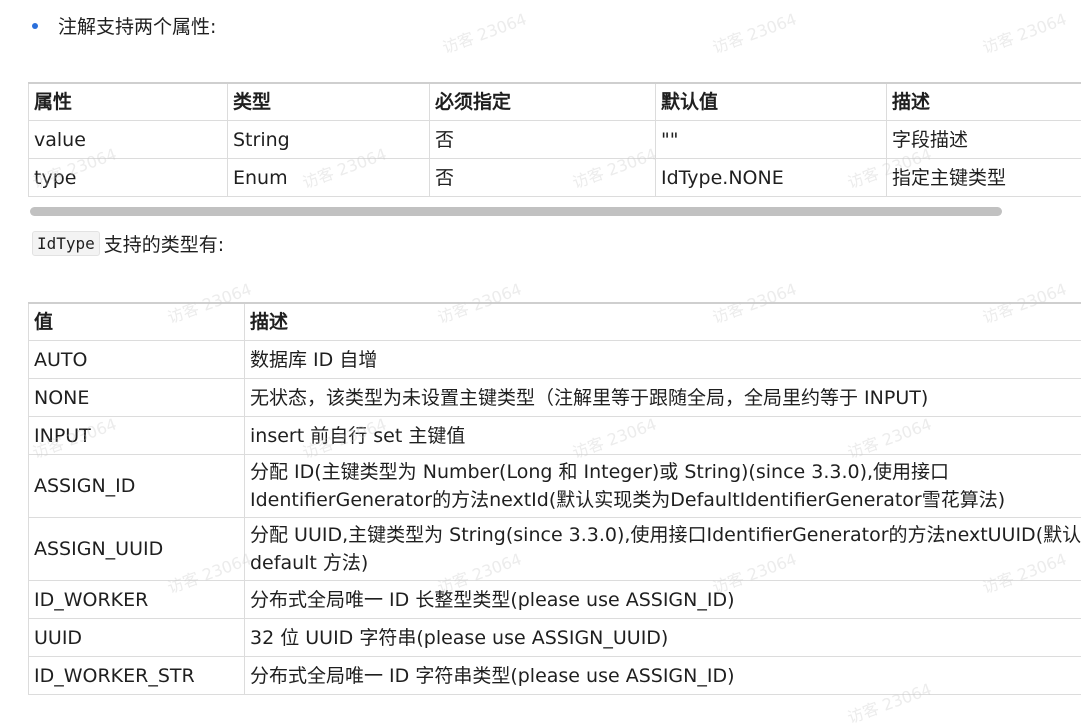 The width and height of the screenshot is (1081, 728). I want to click on header-cell: 默认值, so click(771, 102).